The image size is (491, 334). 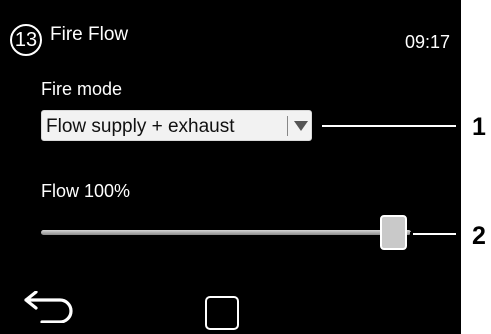 I want to click on callout-number-2: 2, so click(x=479, y=236).